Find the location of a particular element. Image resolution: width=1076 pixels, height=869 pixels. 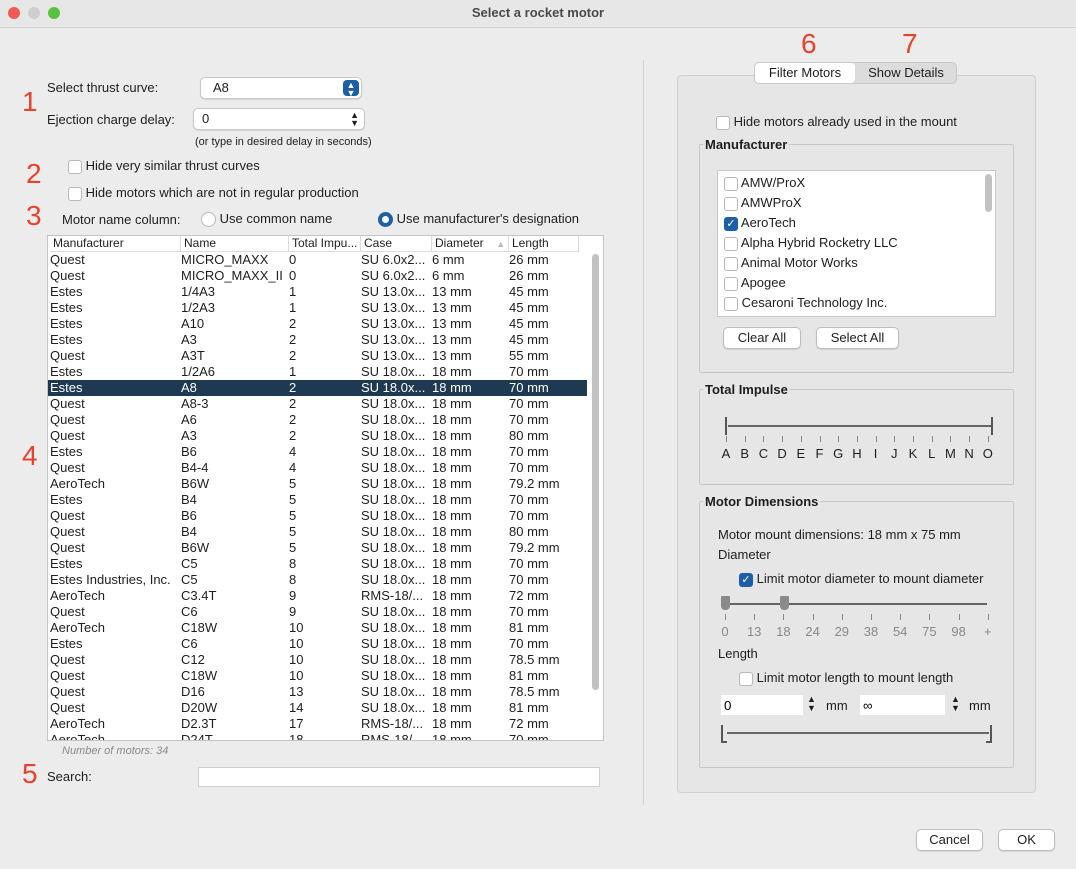

table-row: AeroTech D2.3T 17 RMS-18/... 18 mm 72 mm is located at coordinates (317, 724).